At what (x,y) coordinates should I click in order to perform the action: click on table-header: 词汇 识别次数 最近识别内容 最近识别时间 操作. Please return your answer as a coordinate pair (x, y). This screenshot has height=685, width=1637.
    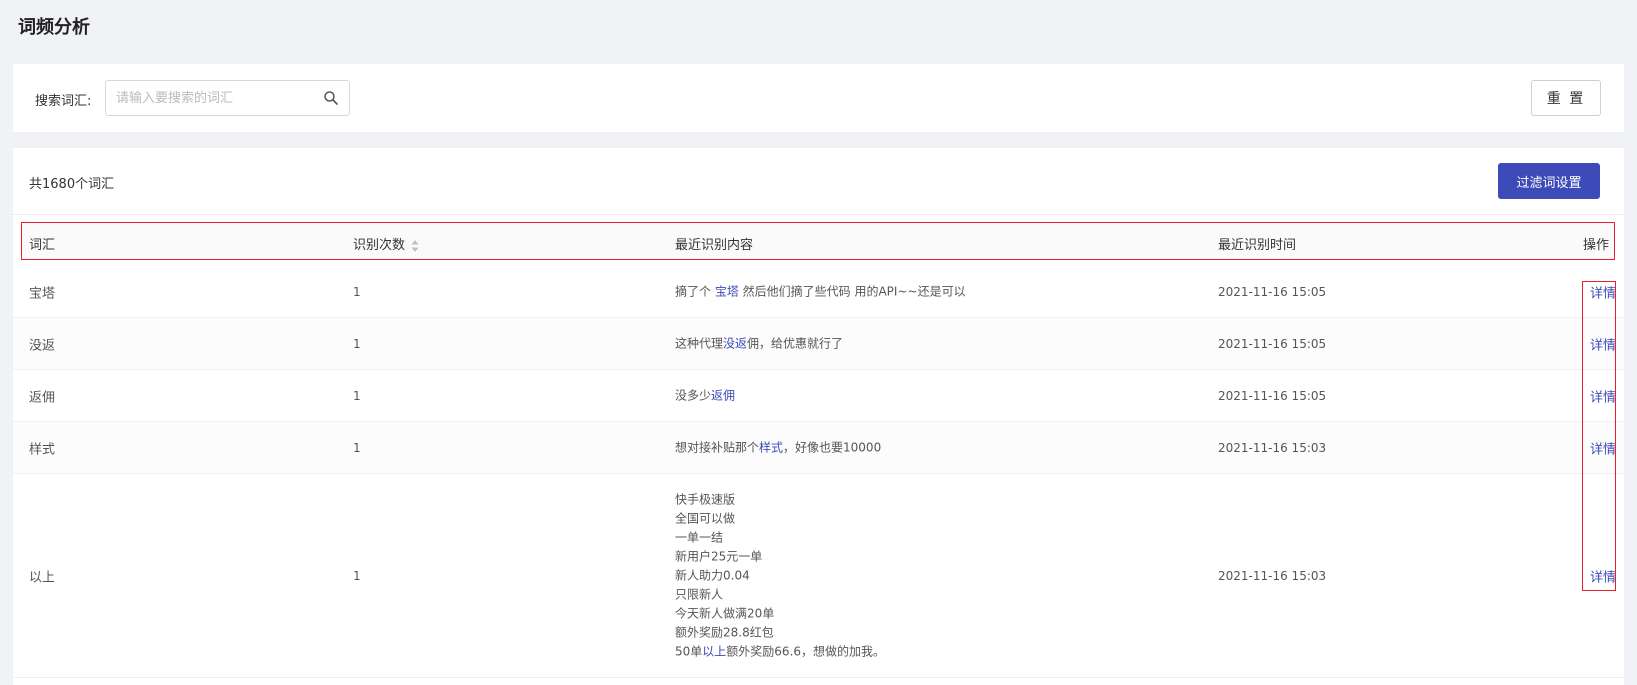
    Looking at the image, I should click on (818, 241).